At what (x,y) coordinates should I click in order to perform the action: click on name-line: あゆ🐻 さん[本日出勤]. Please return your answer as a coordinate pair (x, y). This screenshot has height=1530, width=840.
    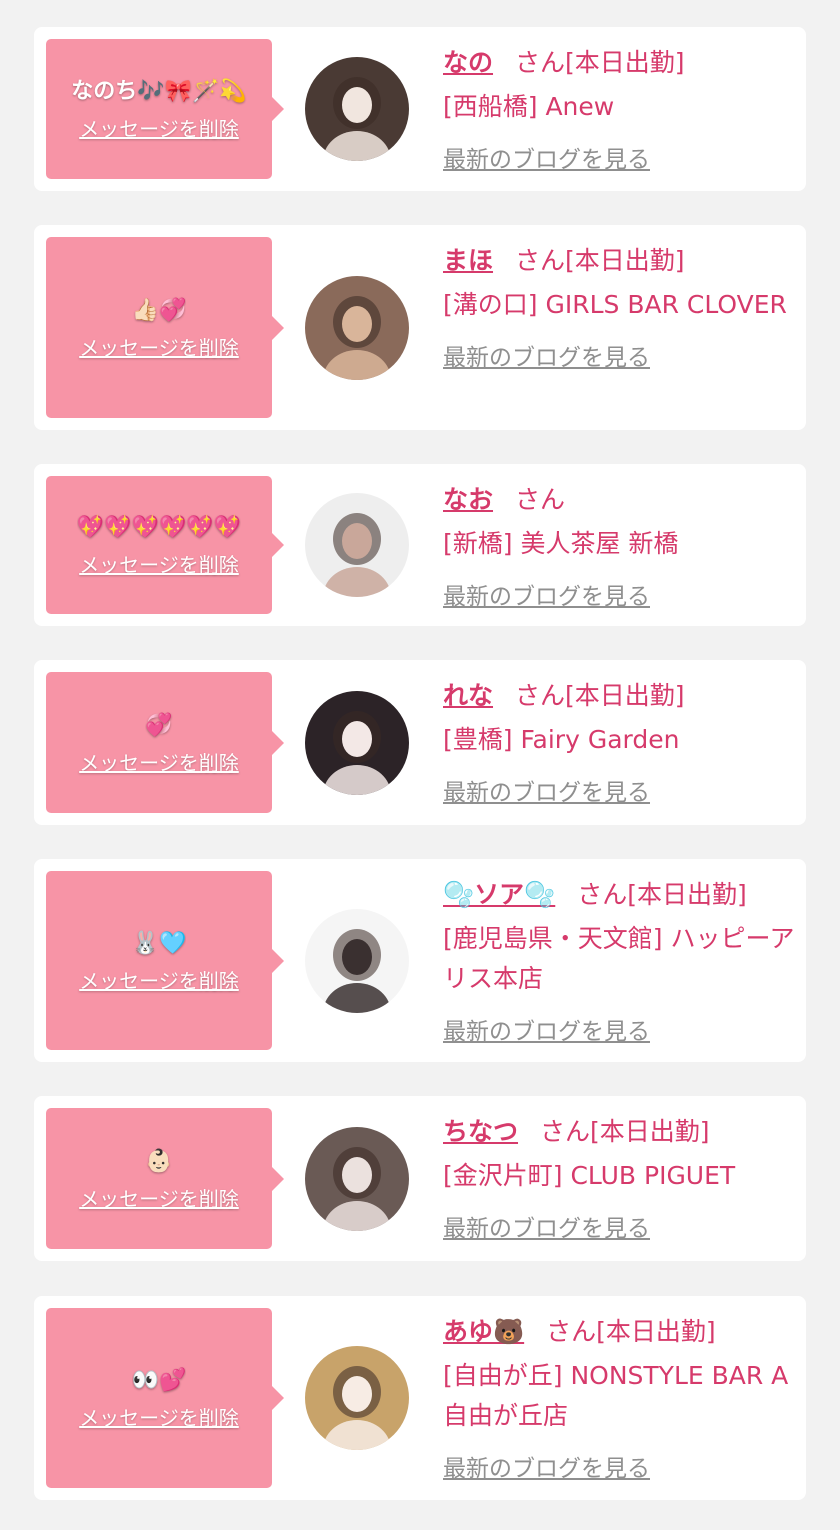
    Looking at the image, I should click on (619, 1332).